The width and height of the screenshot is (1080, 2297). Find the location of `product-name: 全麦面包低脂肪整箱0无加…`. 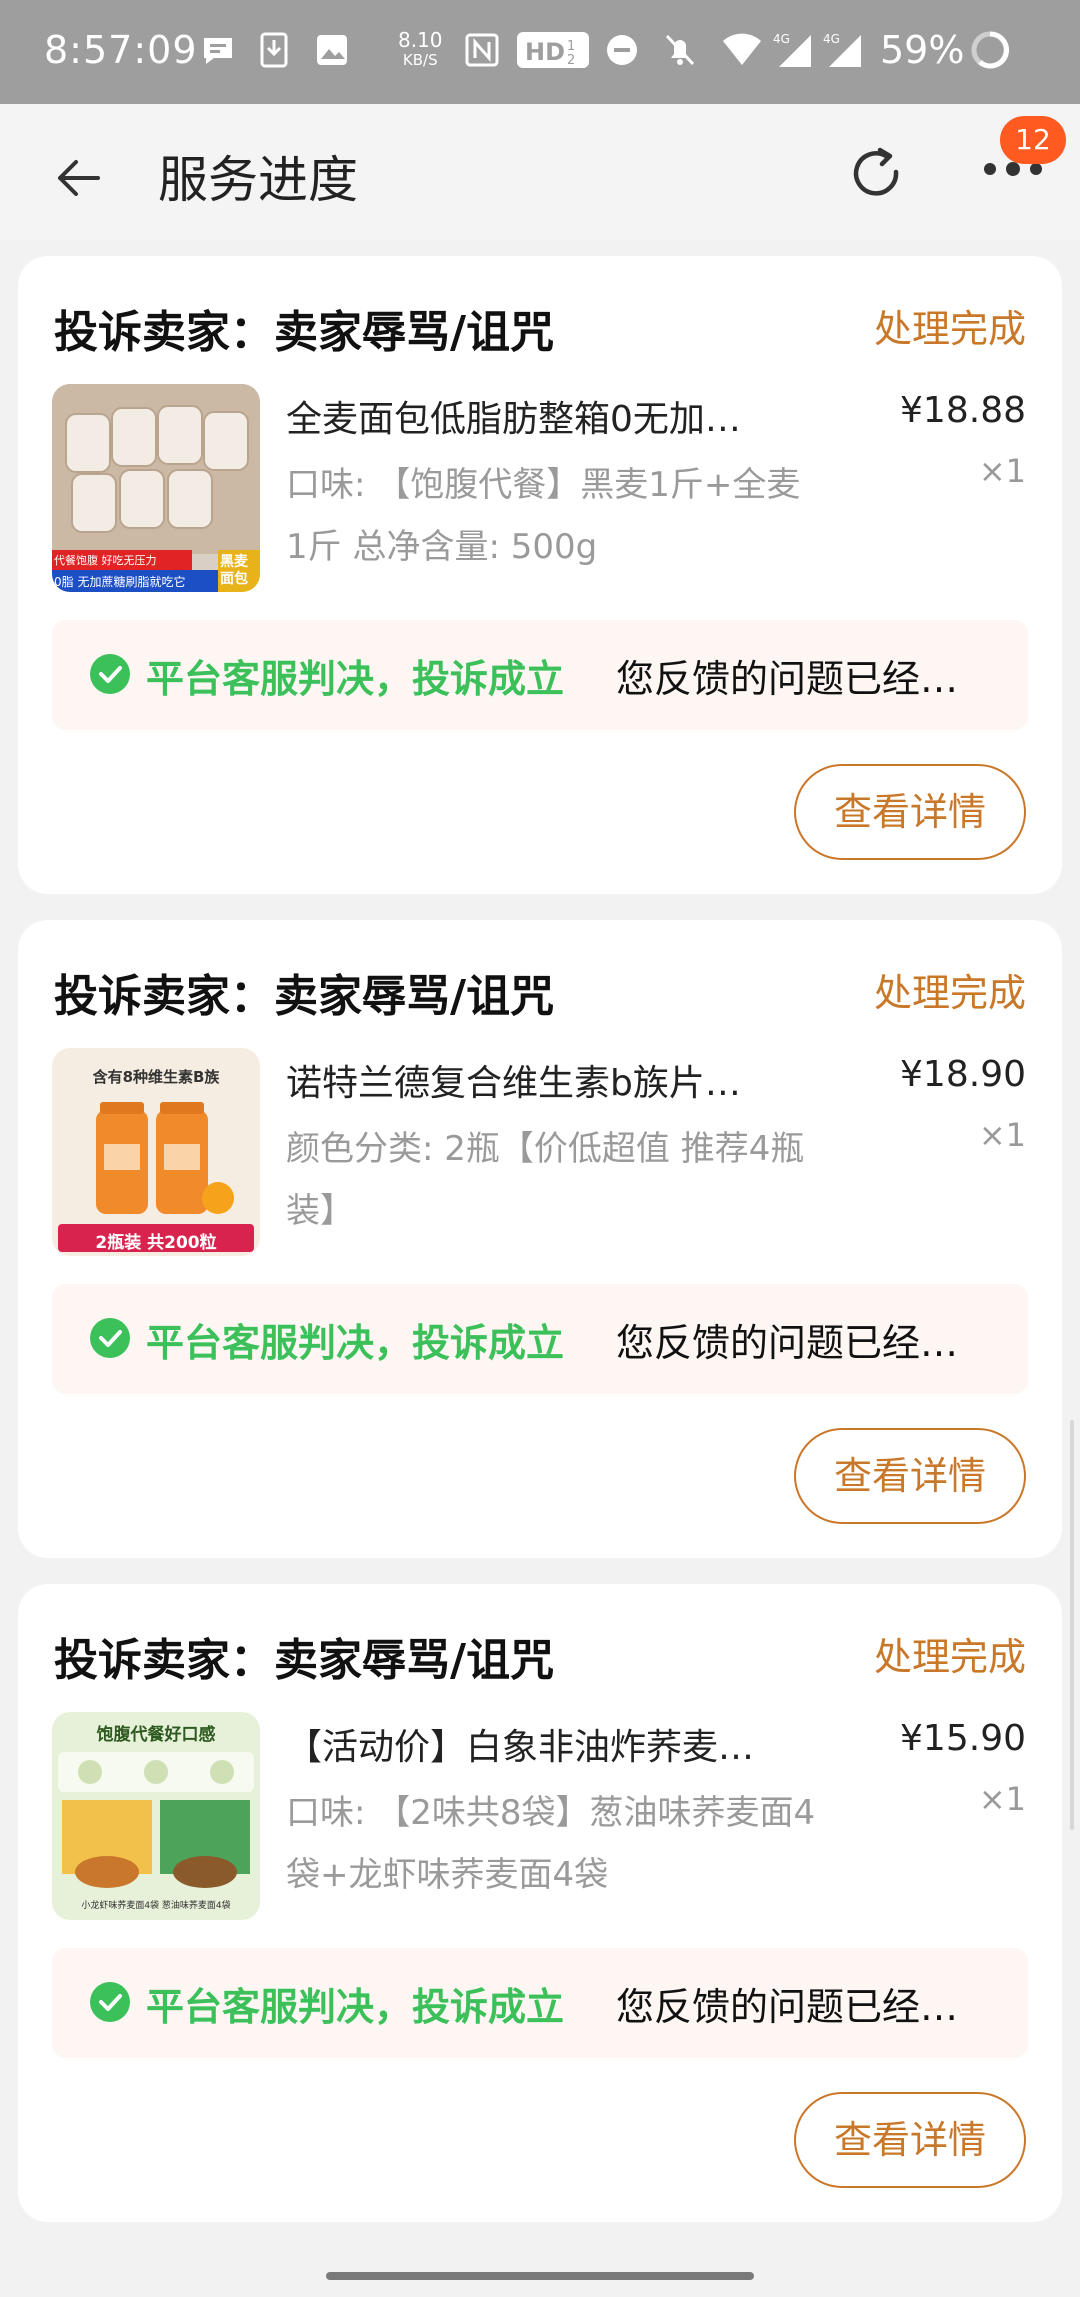

product-name: 全麦面包低脂肪整箱0无加… is located at coordinates (546, 416).